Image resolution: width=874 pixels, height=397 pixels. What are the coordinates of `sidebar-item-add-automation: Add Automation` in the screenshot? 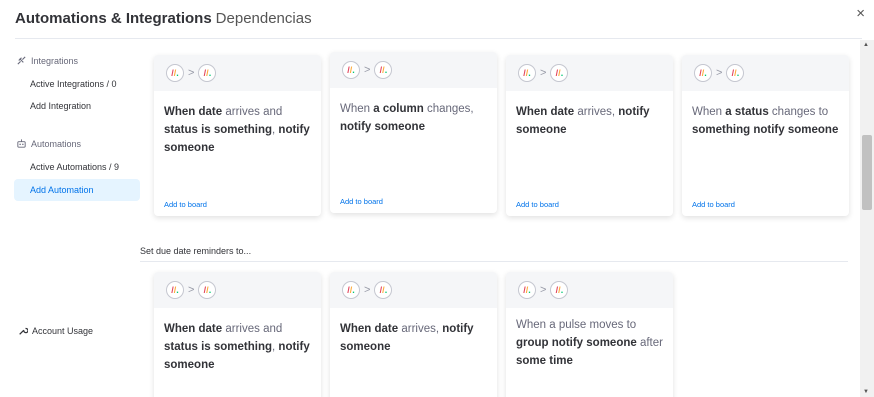 It's located at (77, 190).